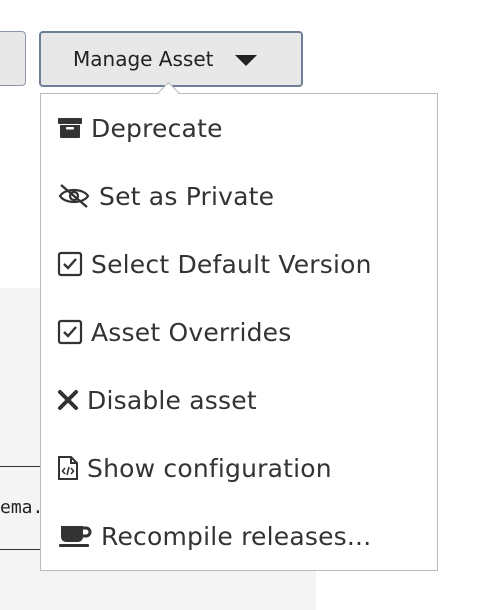 The height and width of the screenshot is (610, 480). Describe the element at coordinates (209, 468) in the screenshot. I see `menu-item-label: Show configuration` at that location.